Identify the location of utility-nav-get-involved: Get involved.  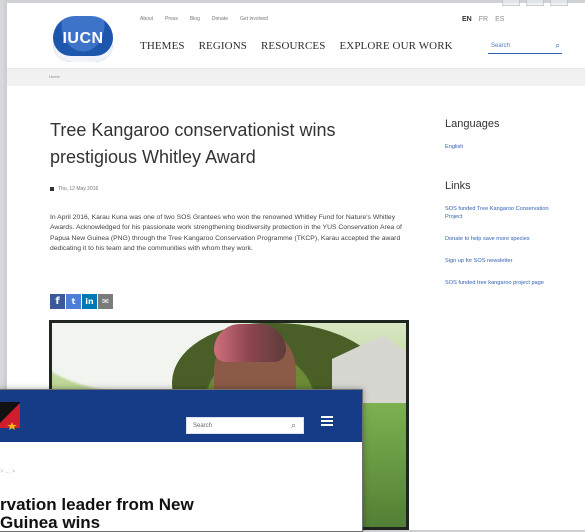
(254, 19).